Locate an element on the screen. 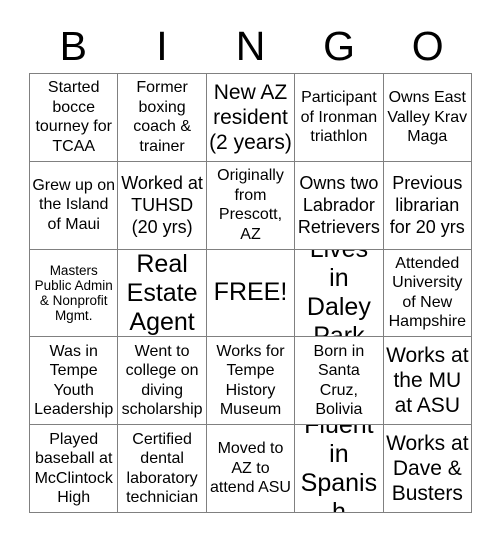 Image resolution: width=500 pixels, height=544 pixels. bingo-cell-label: Former boxing coach & trainer is located at coordinates (162, 117).